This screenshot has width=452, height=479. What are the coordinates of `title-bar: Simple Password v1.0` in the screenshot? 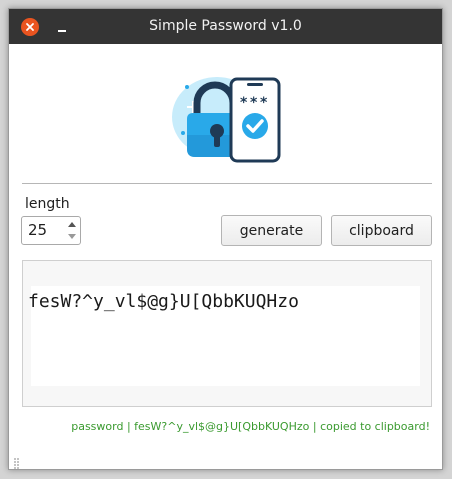 It's located at (225, 26).